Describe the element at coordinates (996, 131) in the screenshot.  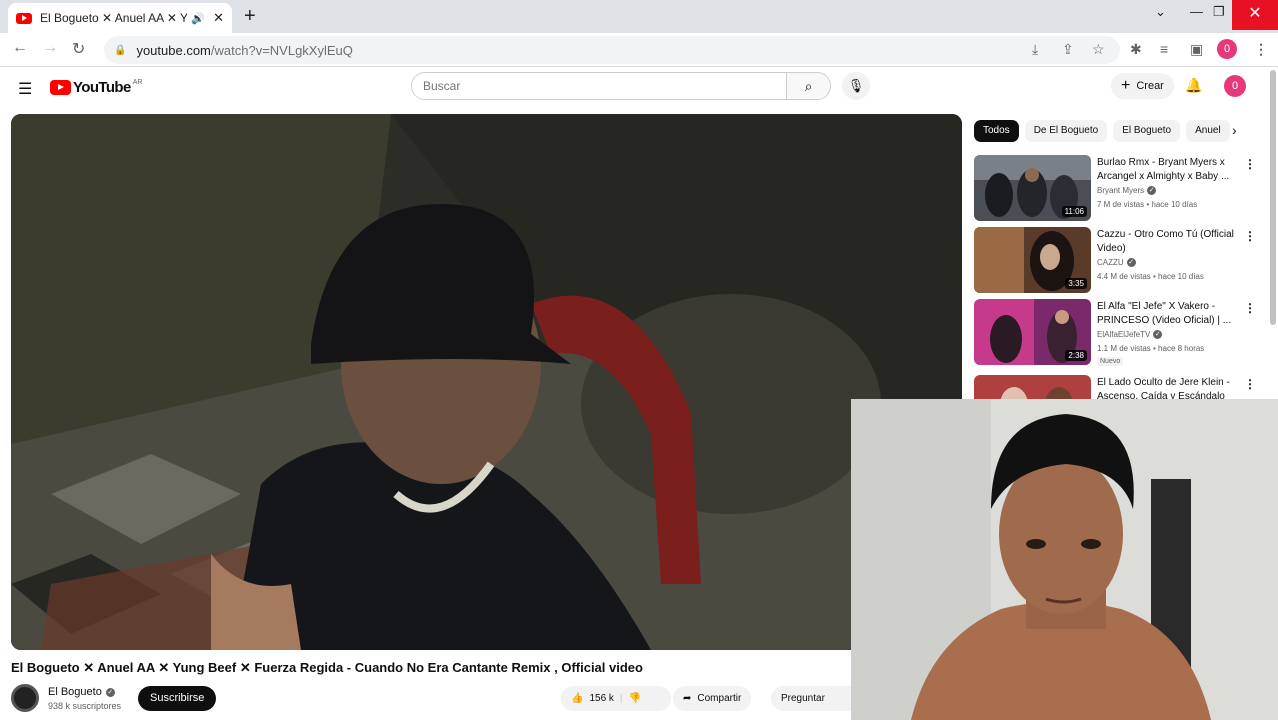
I see `chip-todos: Todos` at that location.